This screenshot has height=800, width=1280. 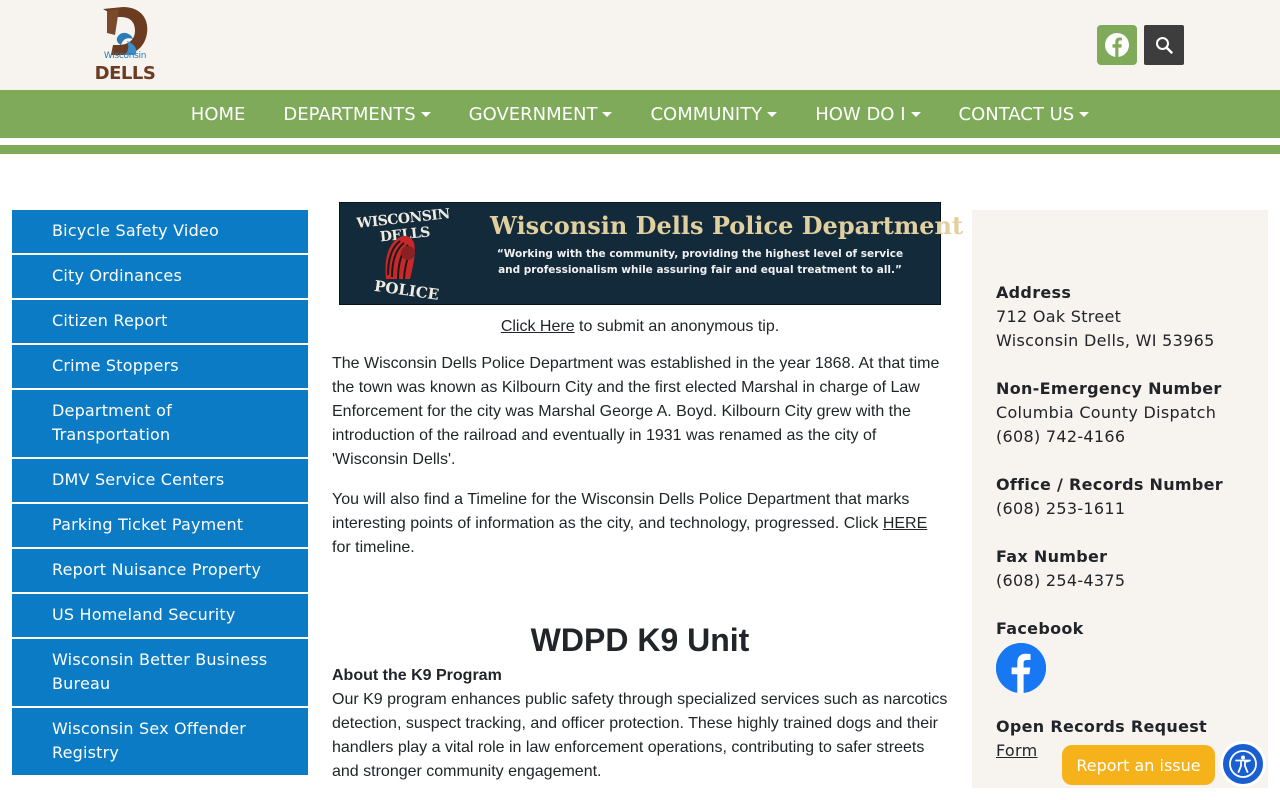 I want to click on logo-emblem-icon, so click(x=125, y=31).